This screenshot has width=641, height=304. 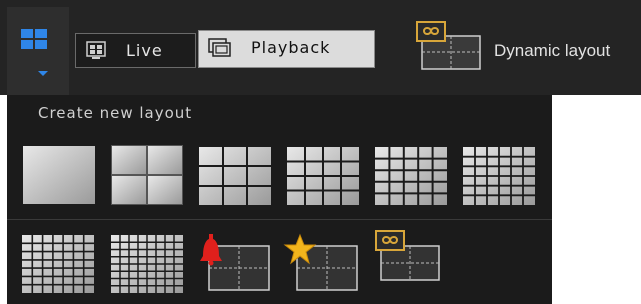 What do you see at coordinates (322, 263) in the screenshot?
I see `favorite-layout-icon` at bounding box center [322, 263].